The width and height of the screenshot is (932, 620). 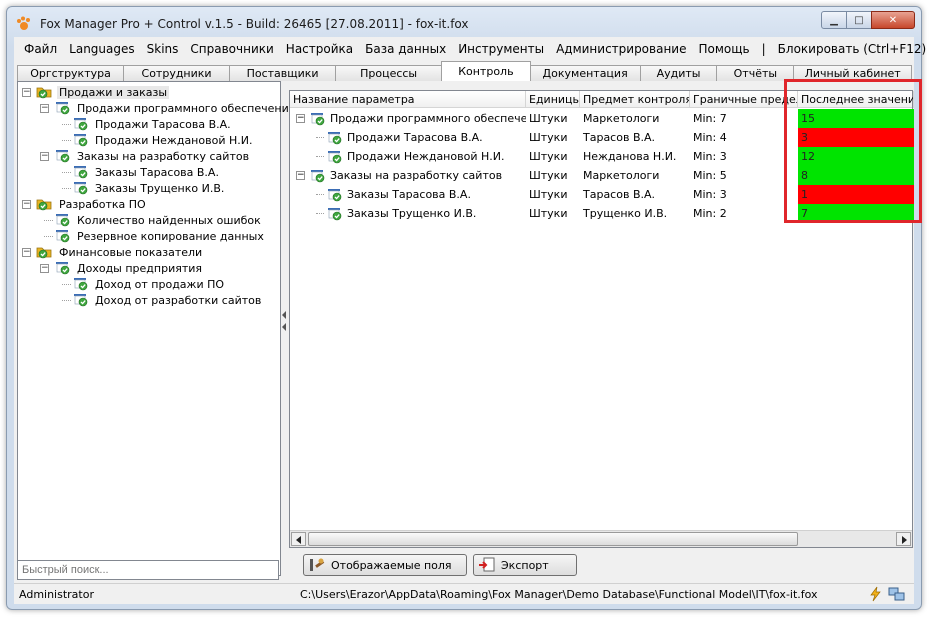 What do you see at coordinates (710, 118) in the screenshot?
I see `limits-cell: Min: 7` at bounding box center [710, 118].